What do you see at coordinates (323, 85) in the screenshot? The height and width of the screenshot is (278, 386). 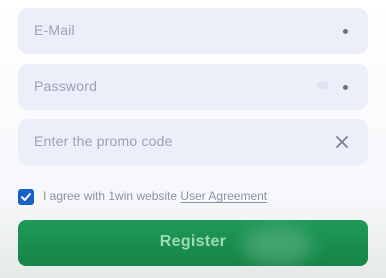 I see `eye-icon` at bounding box center [323, 85].